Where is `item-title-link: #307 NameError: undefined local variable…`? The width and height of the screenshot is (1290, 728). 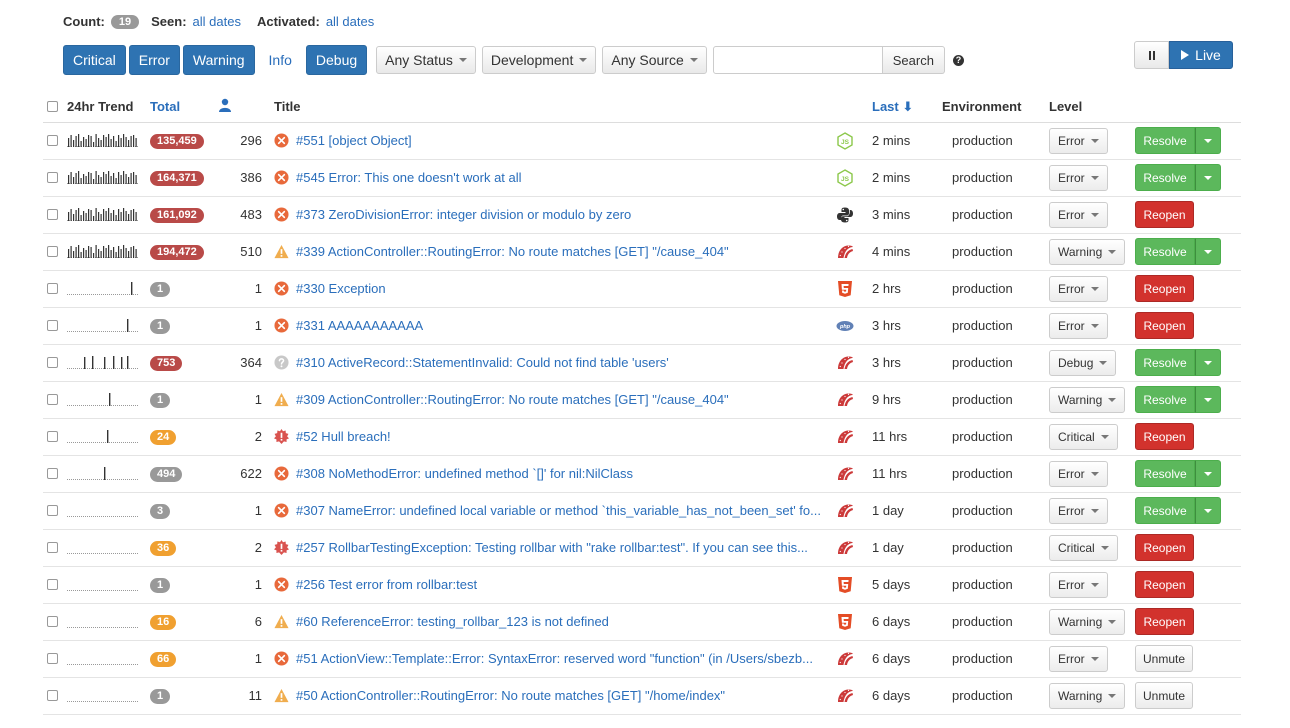
item-title-link: #307 NameError: undefined local variable… is located at coordinates (558, 510).